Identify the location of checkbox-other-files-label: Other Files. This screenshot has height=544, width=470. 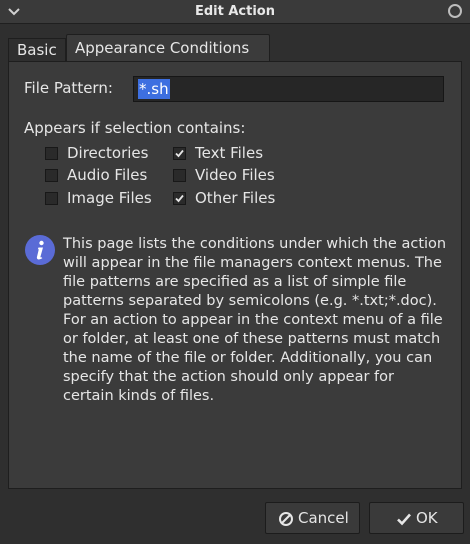
(235, 198).